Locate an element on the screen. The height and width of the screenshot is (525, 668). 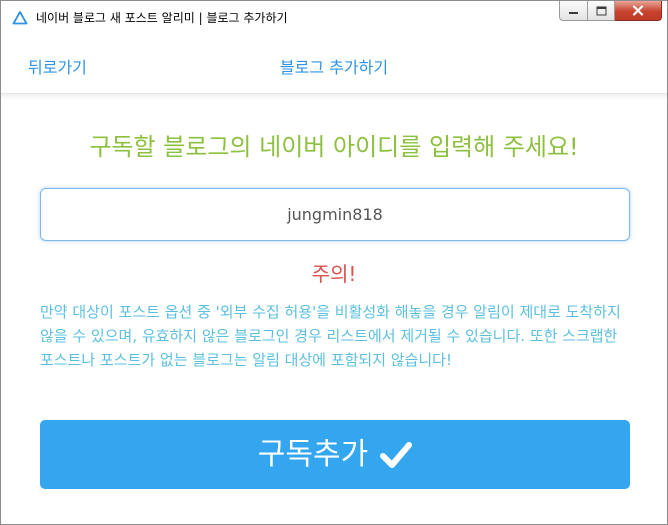
maximize-icon is located at coordinates (601, 10).